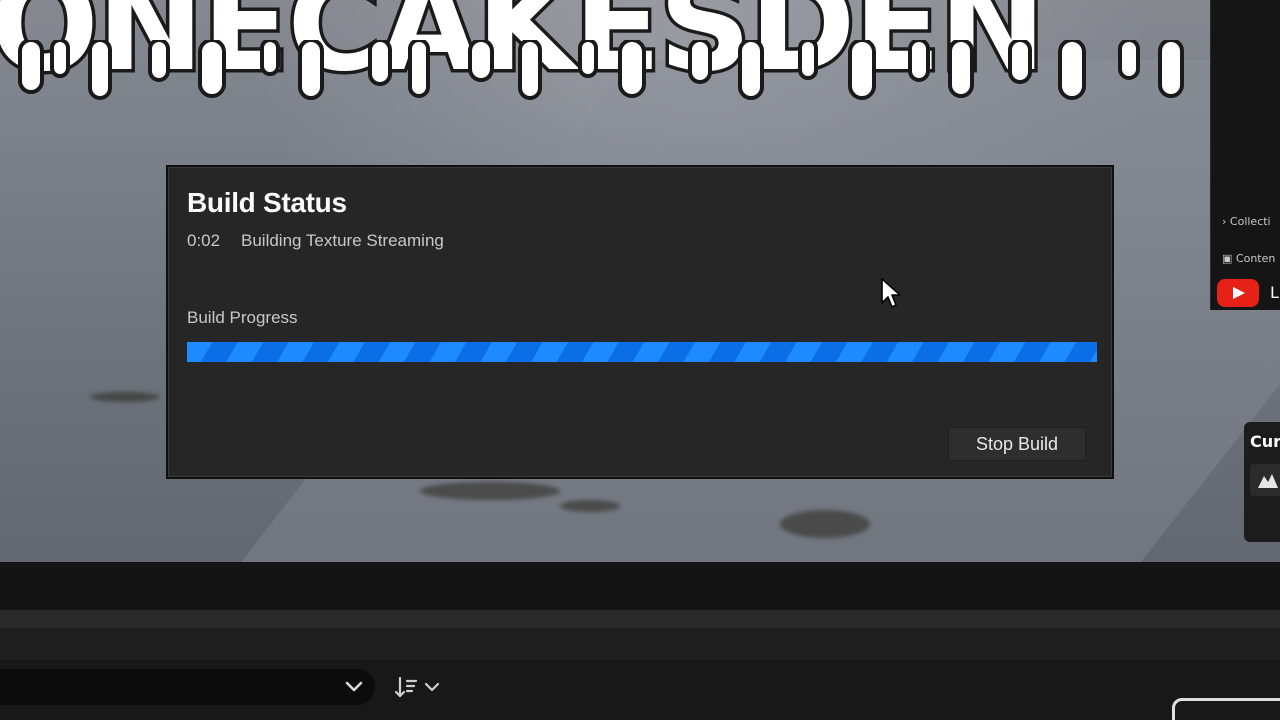 This screenshot has width=1280, height=720. What do you see at coordinates (1246, 221) in the screenshot?
I see `tree-row-collections: › Collecti` at bounding box center [1246, 221].